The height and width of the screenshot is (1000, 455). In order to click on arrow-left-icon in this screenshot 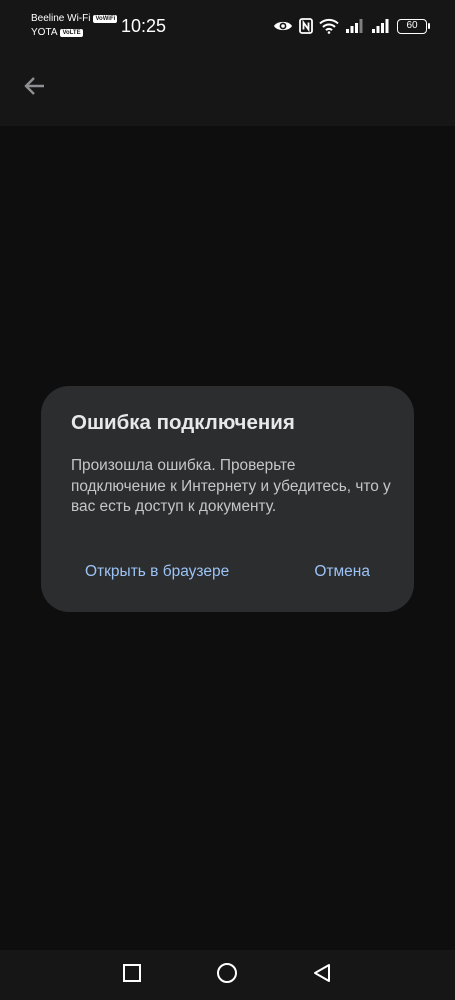, I will do `click(34, 88)`.